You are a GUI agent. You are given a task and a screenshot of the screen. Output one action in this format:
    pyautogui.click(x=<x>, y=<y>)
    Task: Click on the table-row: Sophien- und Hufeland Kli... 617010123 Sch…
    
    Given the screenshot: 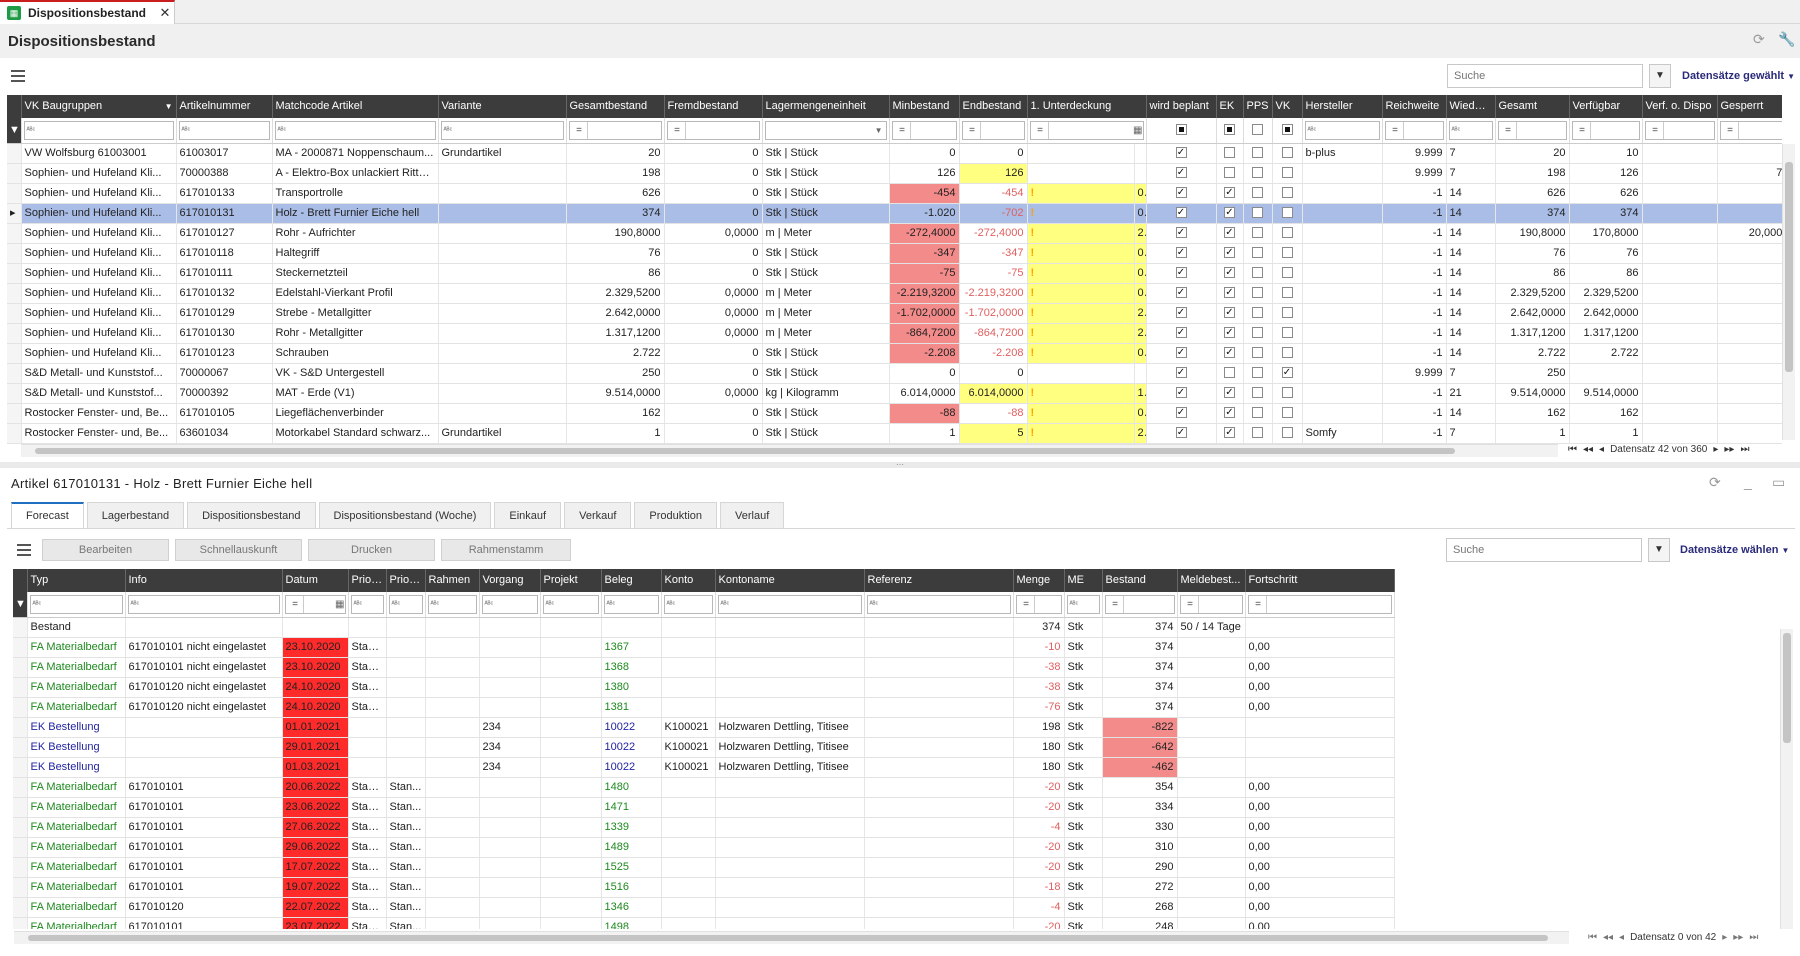 What is the action you would take?
    pyautogui.click(x=894, y=353)
    